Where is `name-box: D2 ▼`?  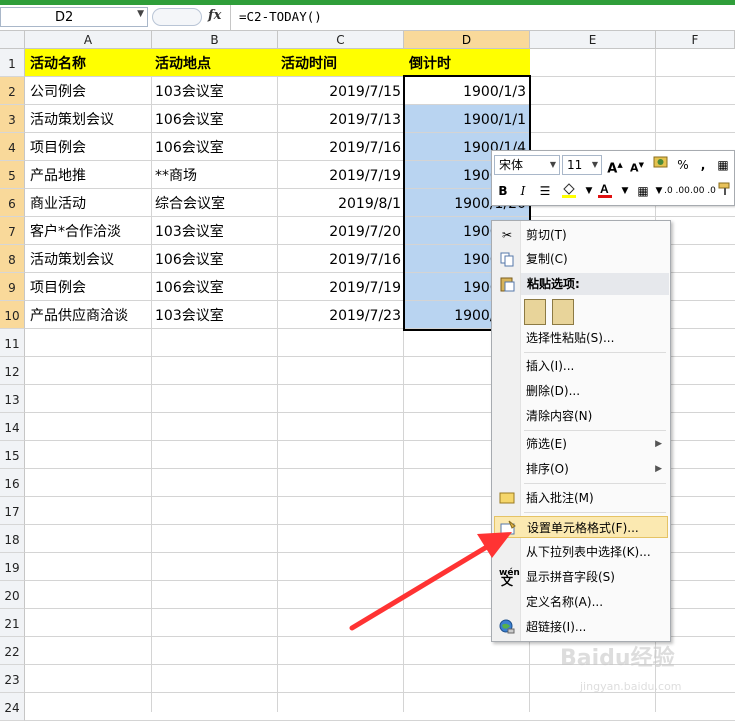 name-box: D2 ▼ is located at coordinates (74, 17).